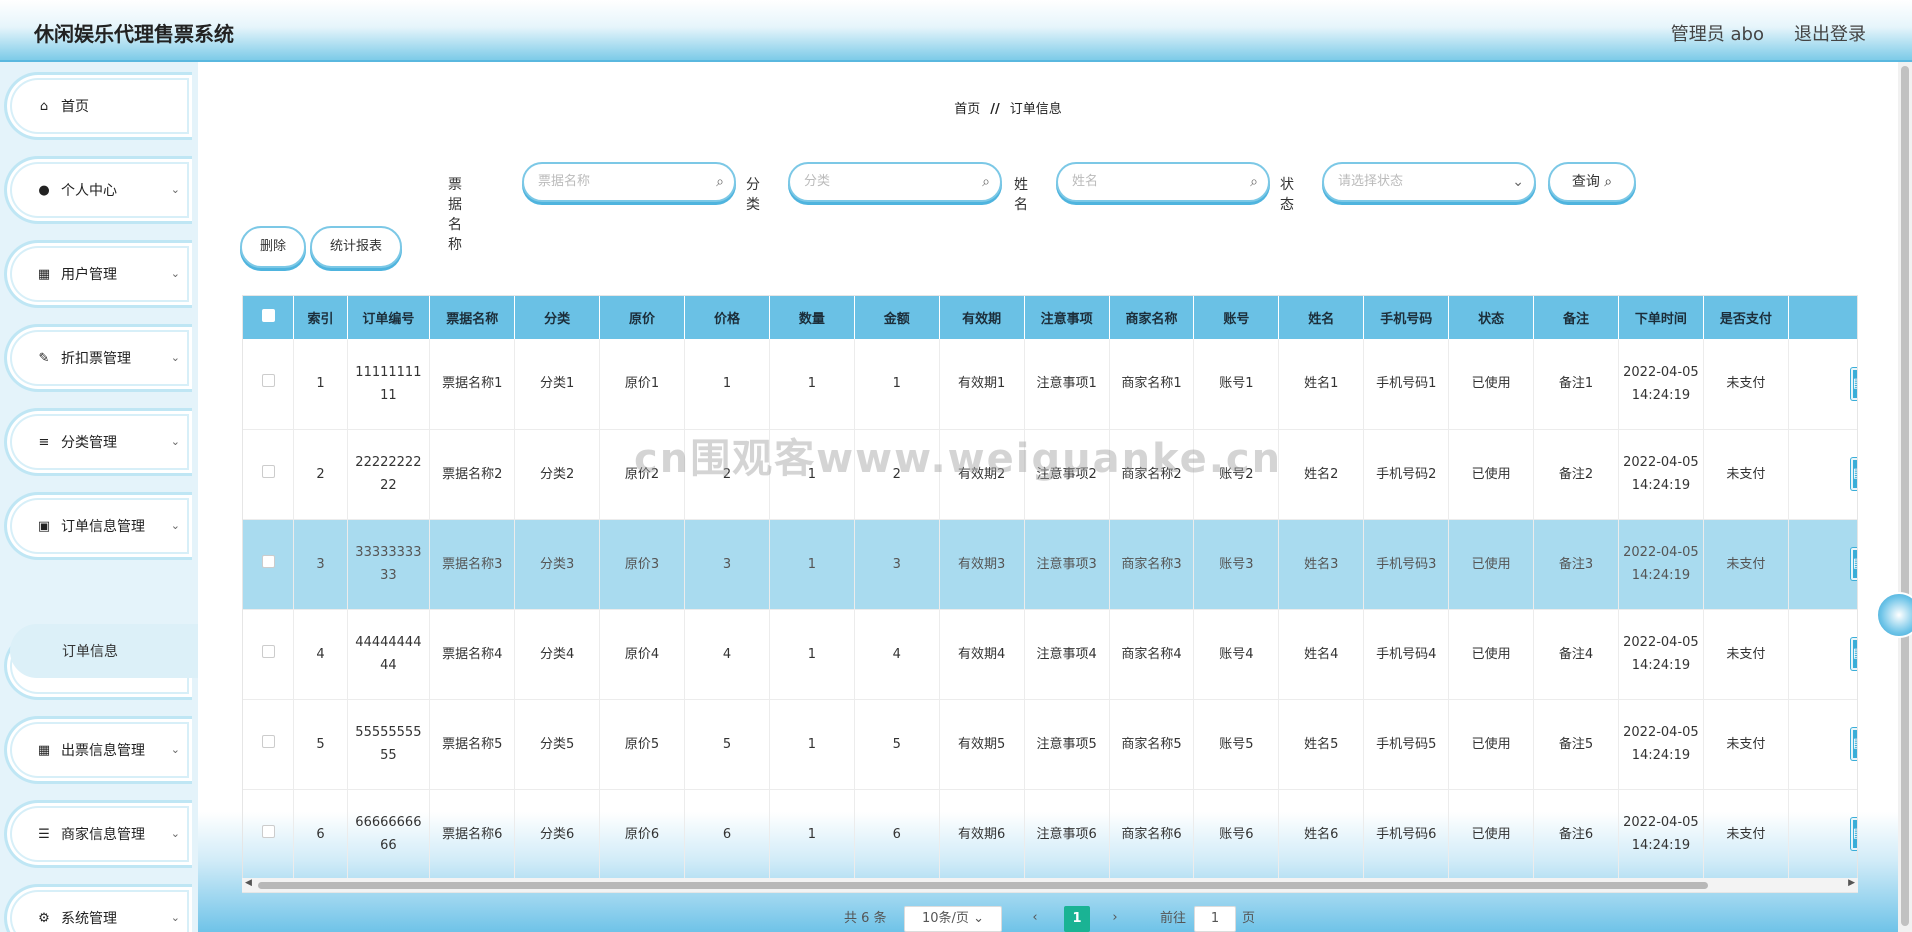 Image resolution: width=1912 pixels, height=932 pixels. What do you see at coordinates (1236, 834) in the screenshot?
I see `cell-account: 账号6` at bounding box center [1236, 834].